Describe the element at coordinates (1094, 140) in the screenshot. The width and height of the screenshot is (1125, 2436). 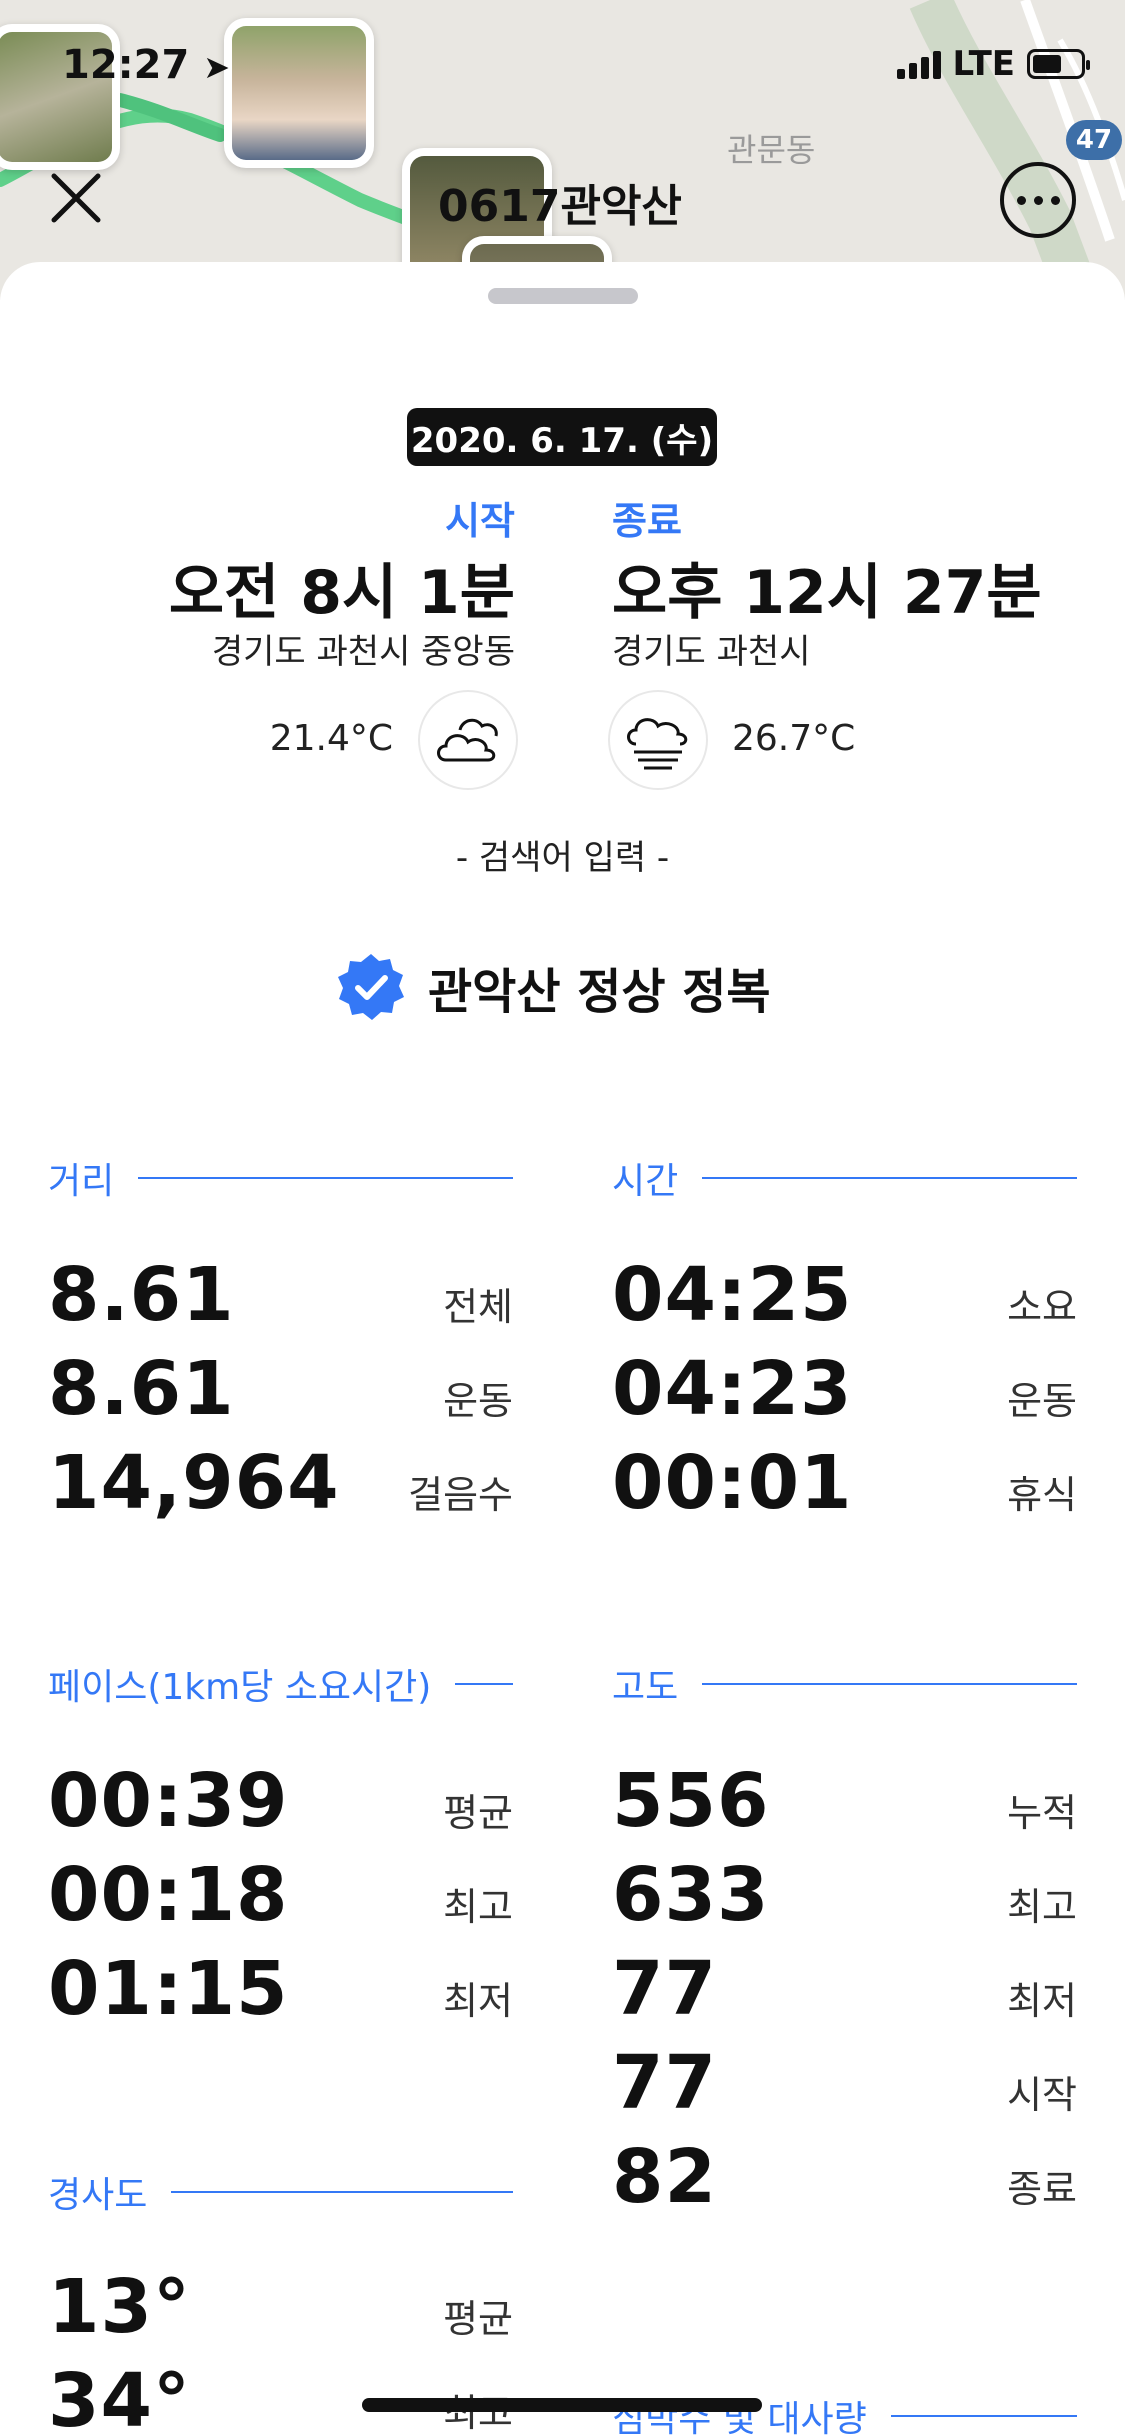
I see `road-number-badge: 47` at that location.